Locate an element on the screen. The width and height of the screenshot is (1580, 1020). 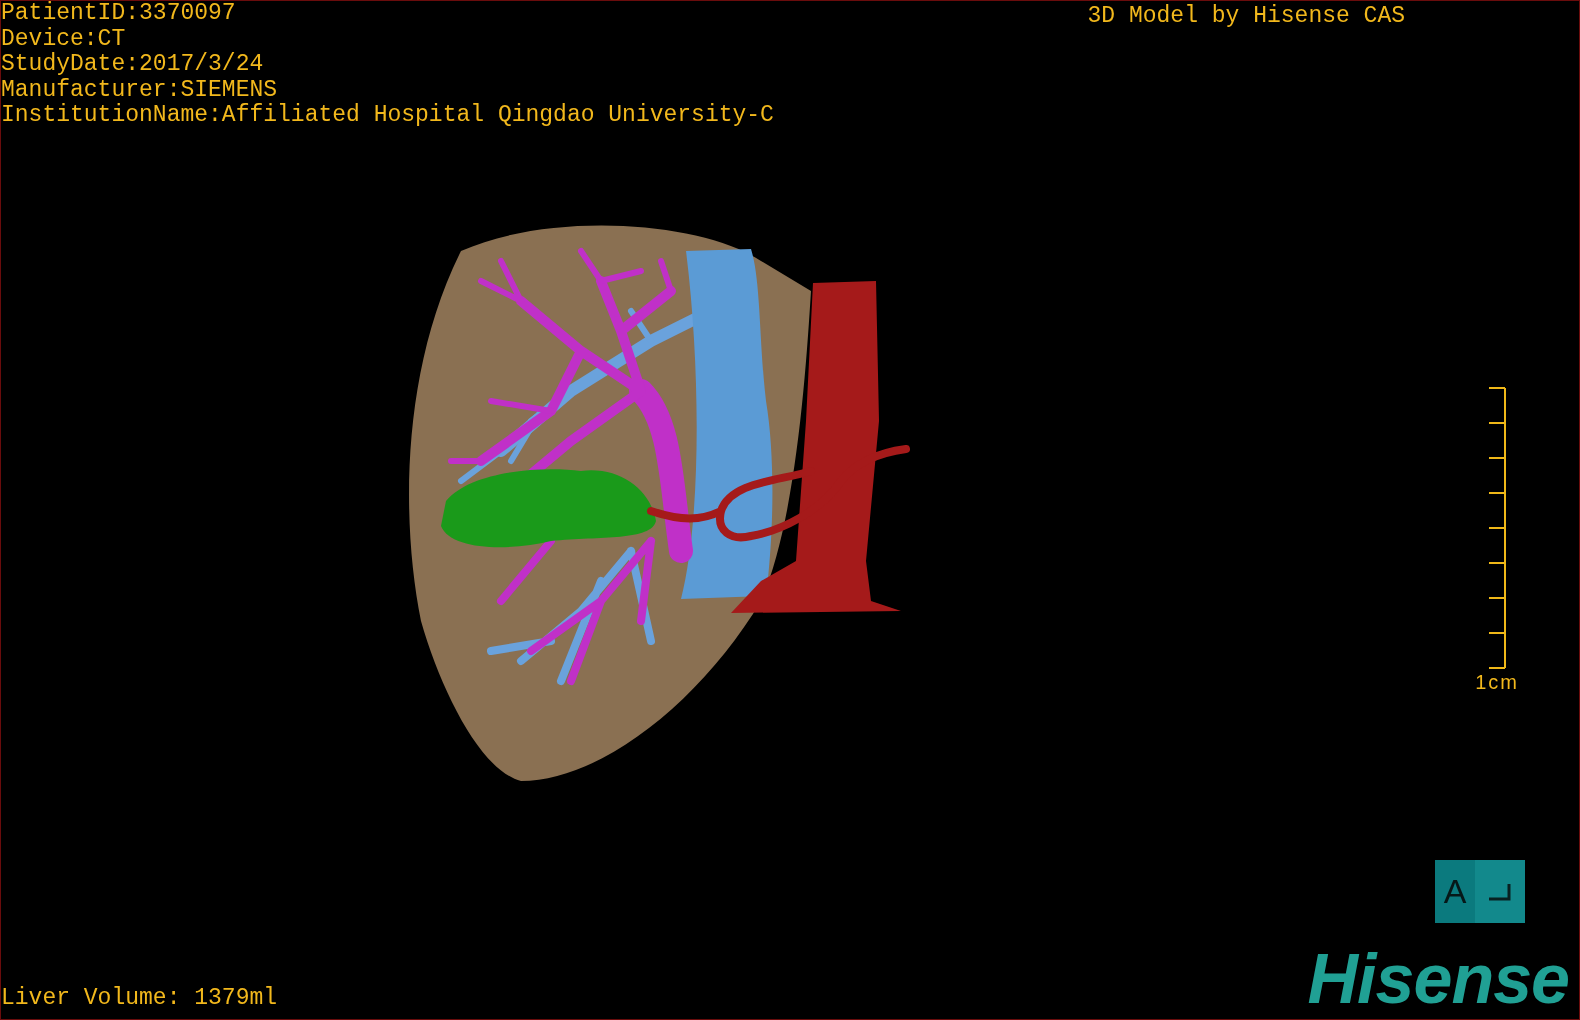
scale-label: 1cm is located at coordinates (1497, 682).